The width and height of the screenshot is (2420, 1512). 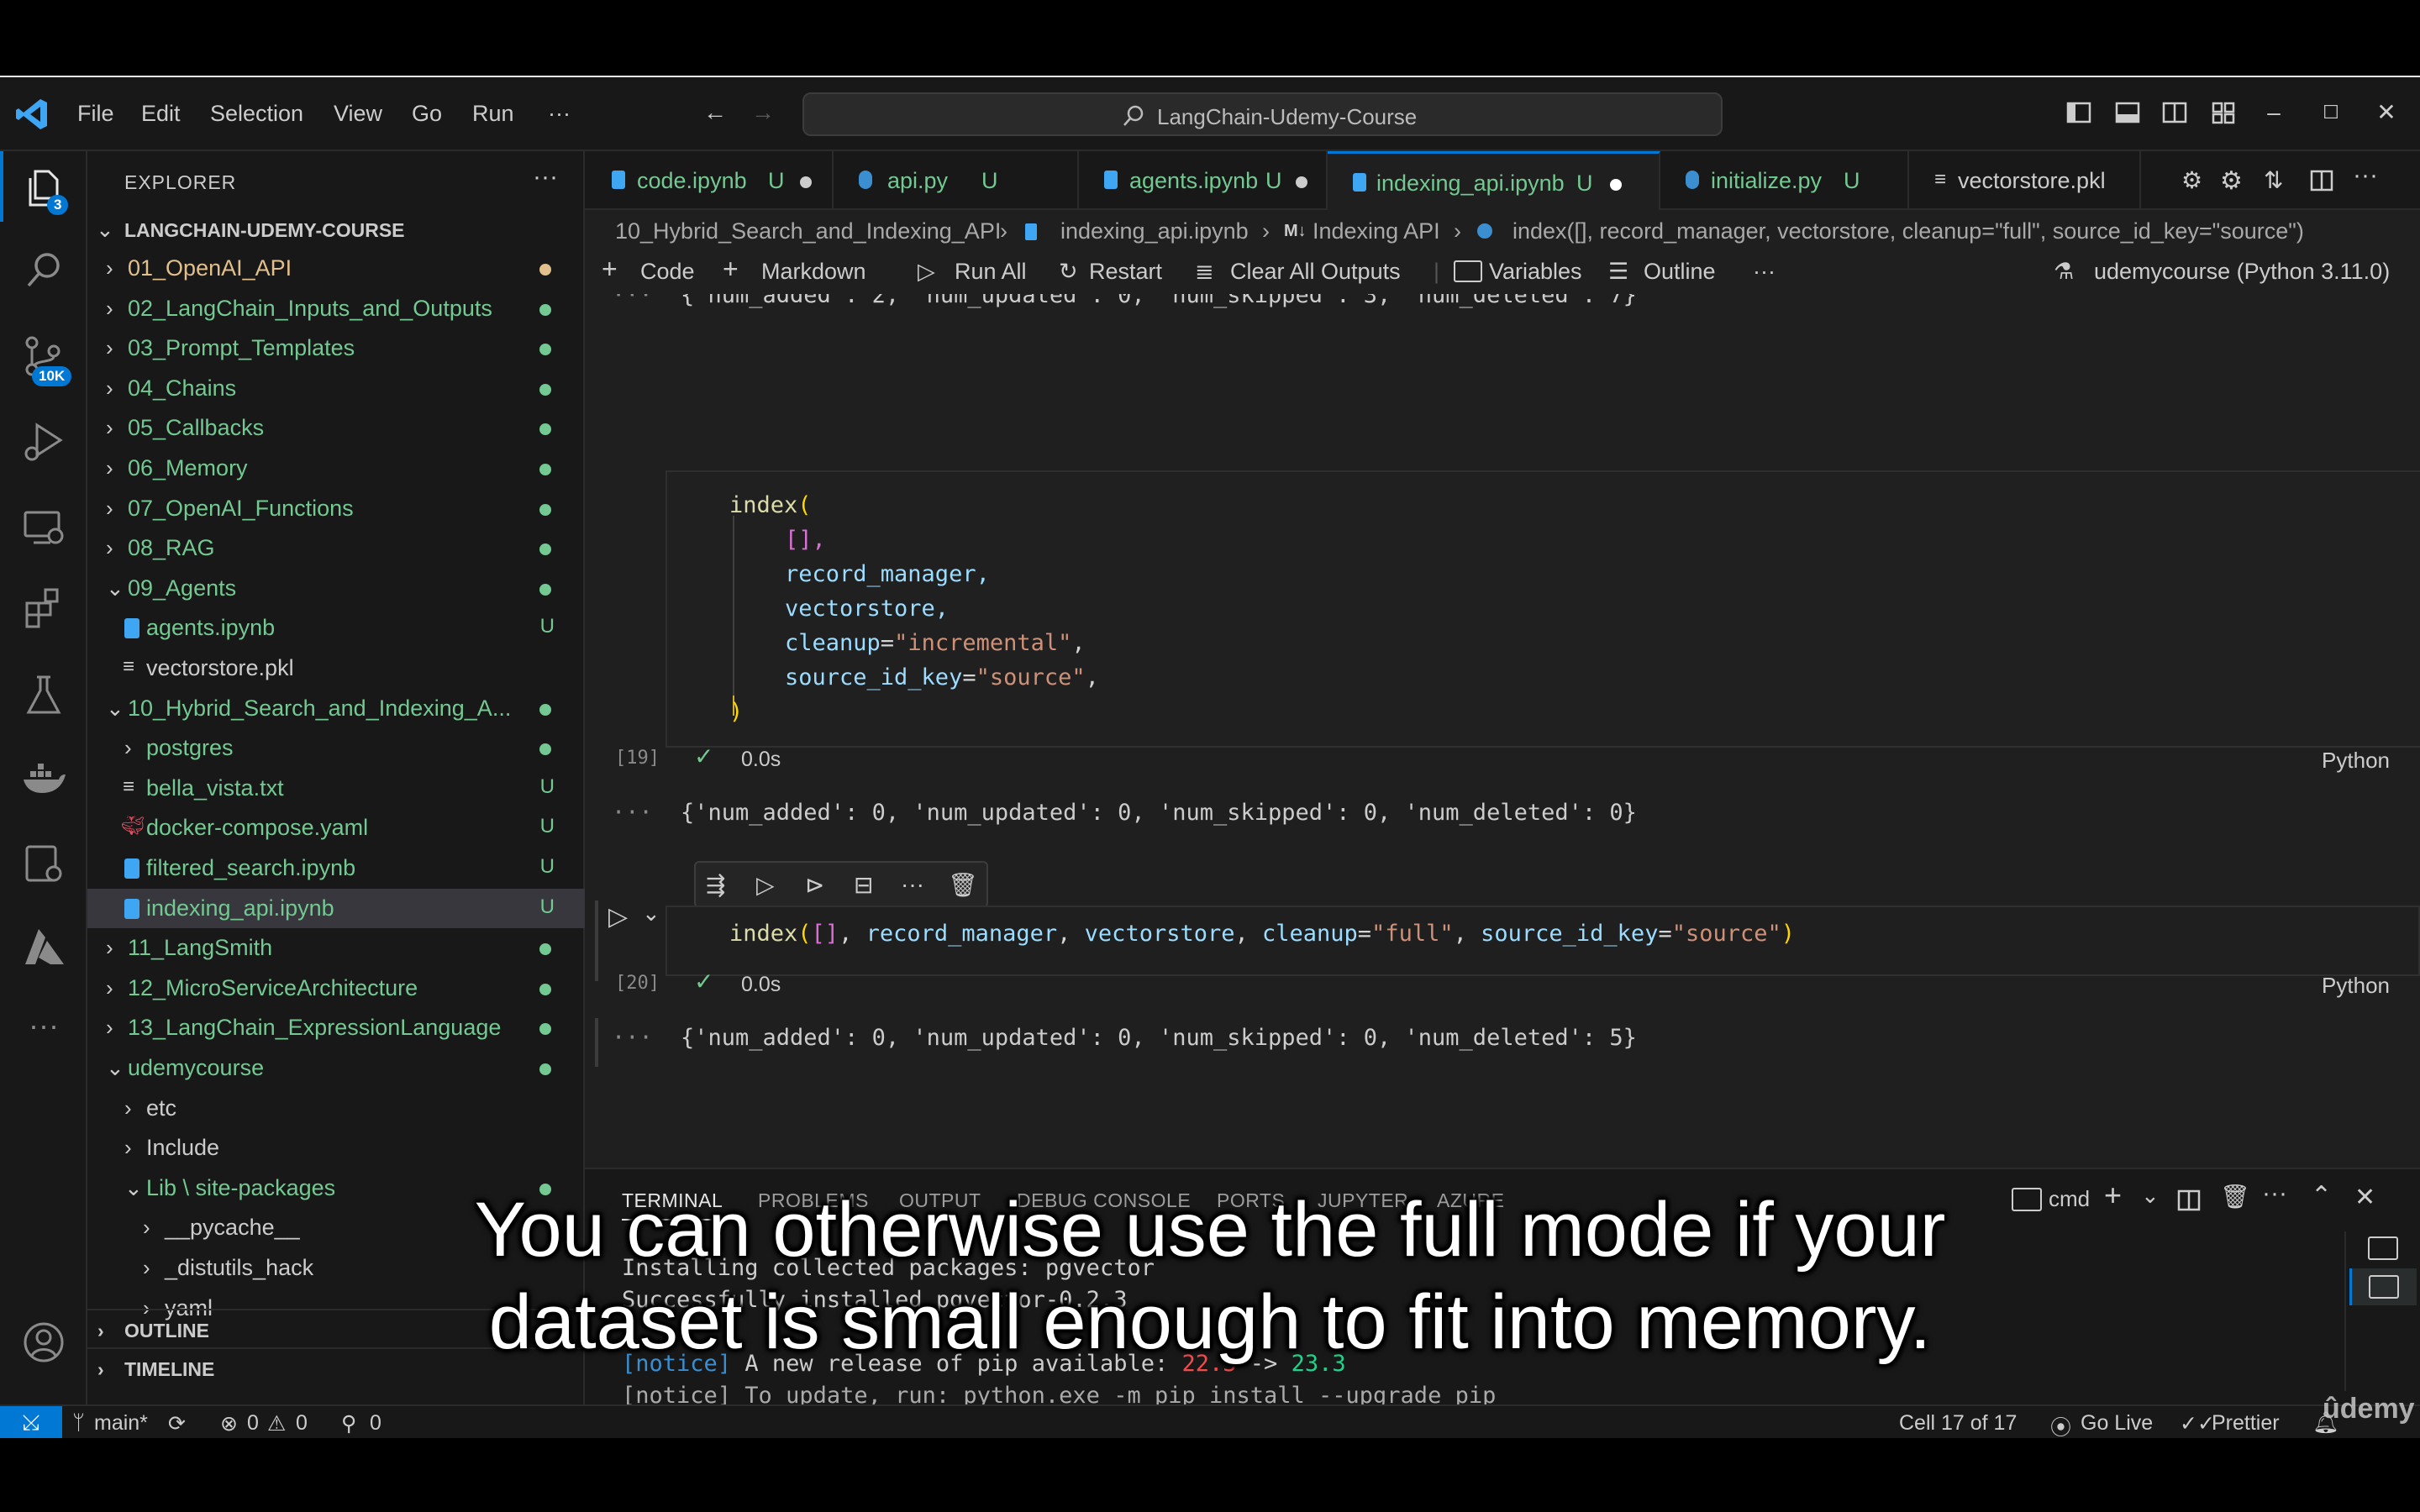 What do you see at coordinates (763, 112) in the screenshot?
I see `forward-arrow-icon: →` at bounding box center [763, 112].